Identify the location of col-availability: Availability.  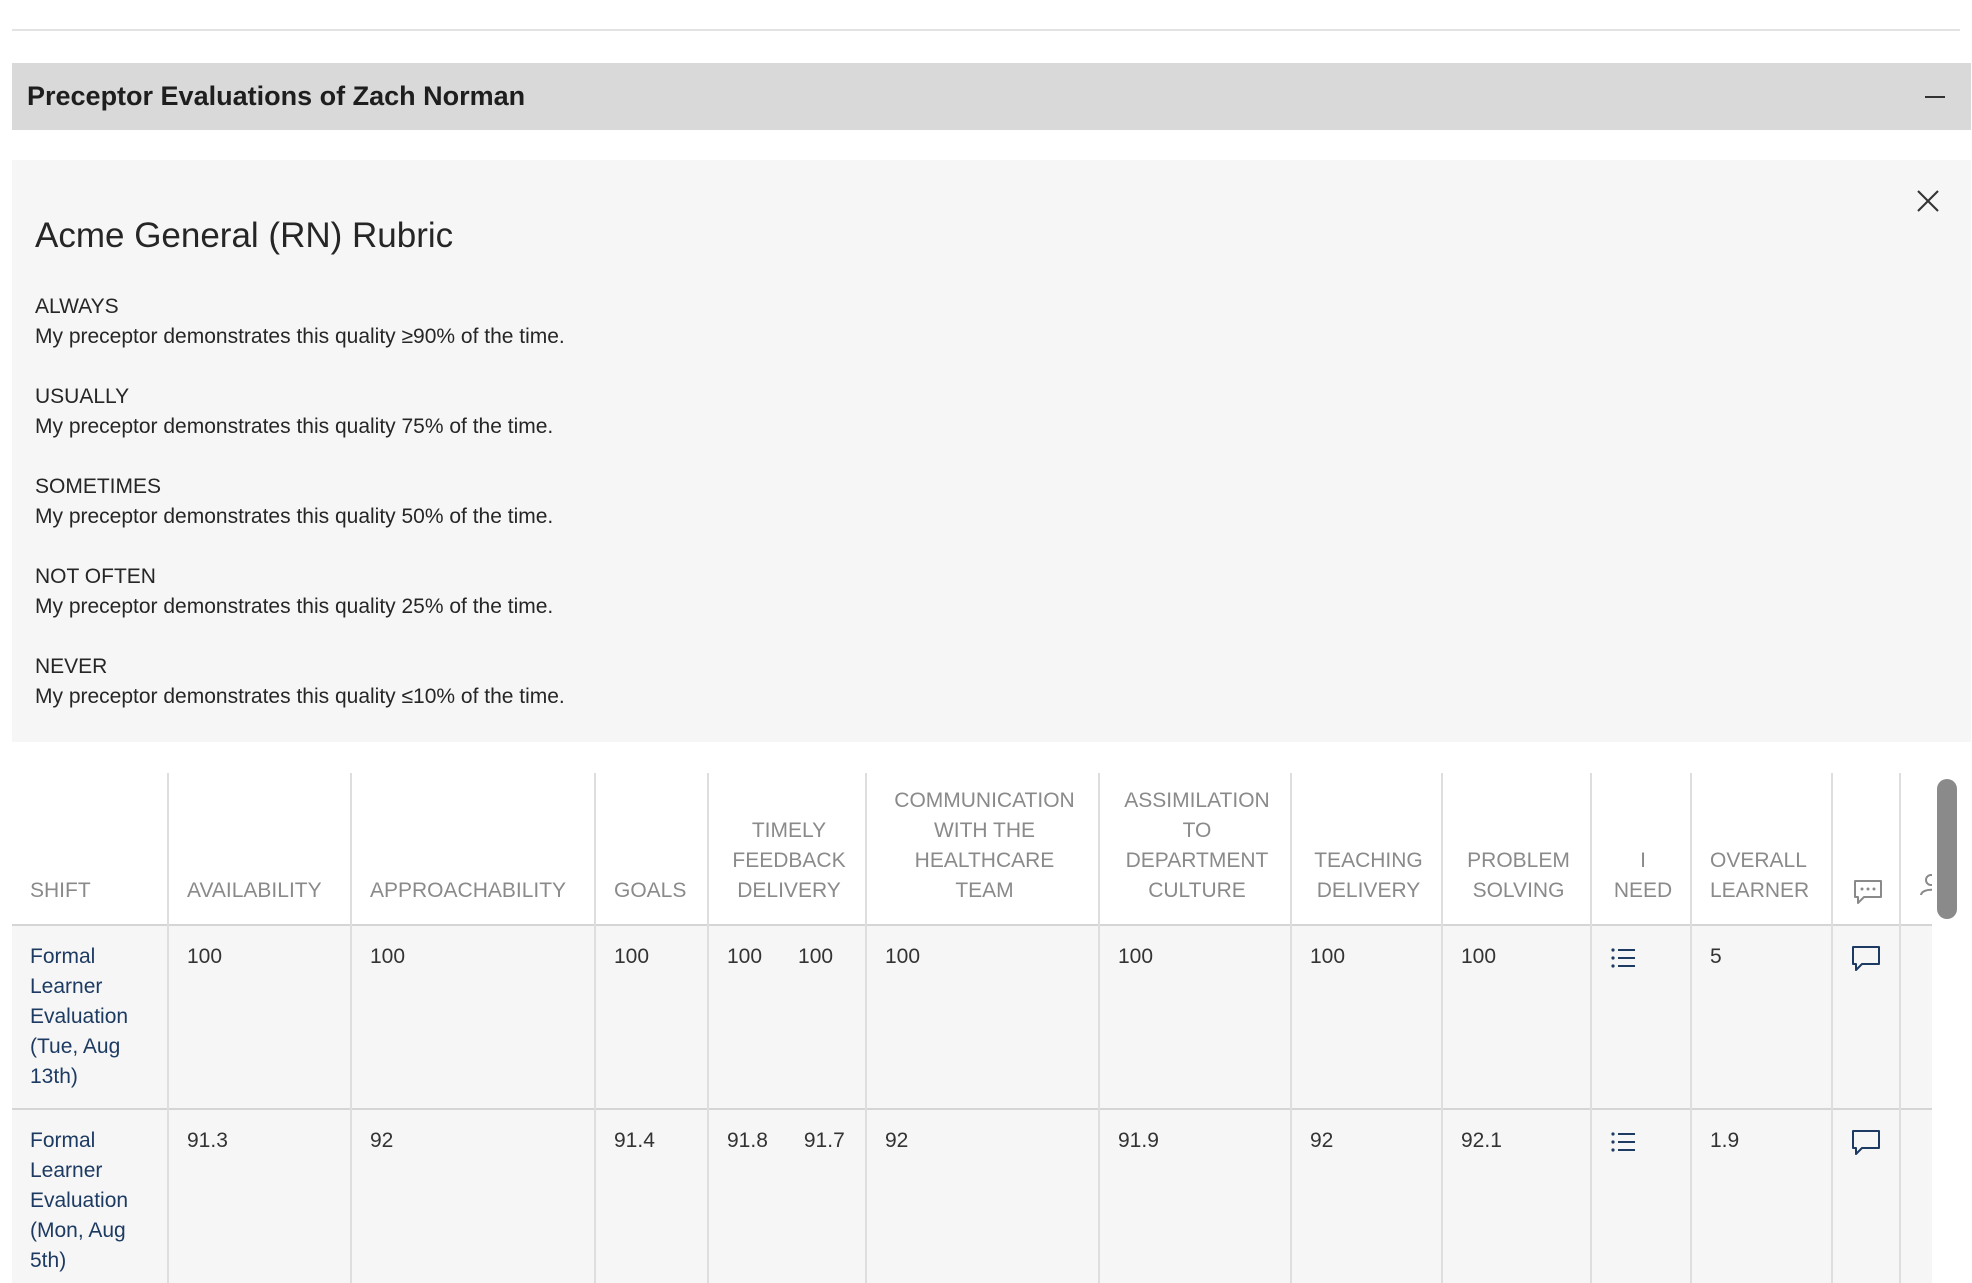
(259, 849).